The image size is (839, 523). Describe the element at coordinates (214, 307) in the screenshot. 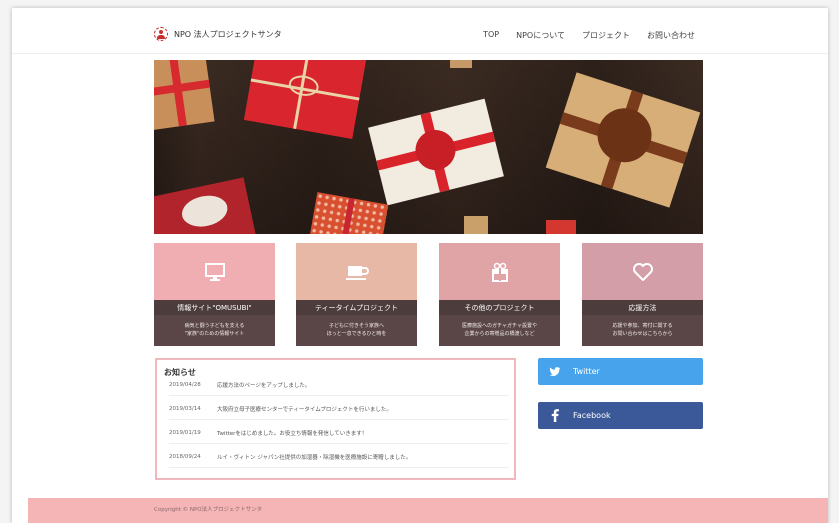

I see `card-title: 情報サイト"OMUSUBI"` at that location.